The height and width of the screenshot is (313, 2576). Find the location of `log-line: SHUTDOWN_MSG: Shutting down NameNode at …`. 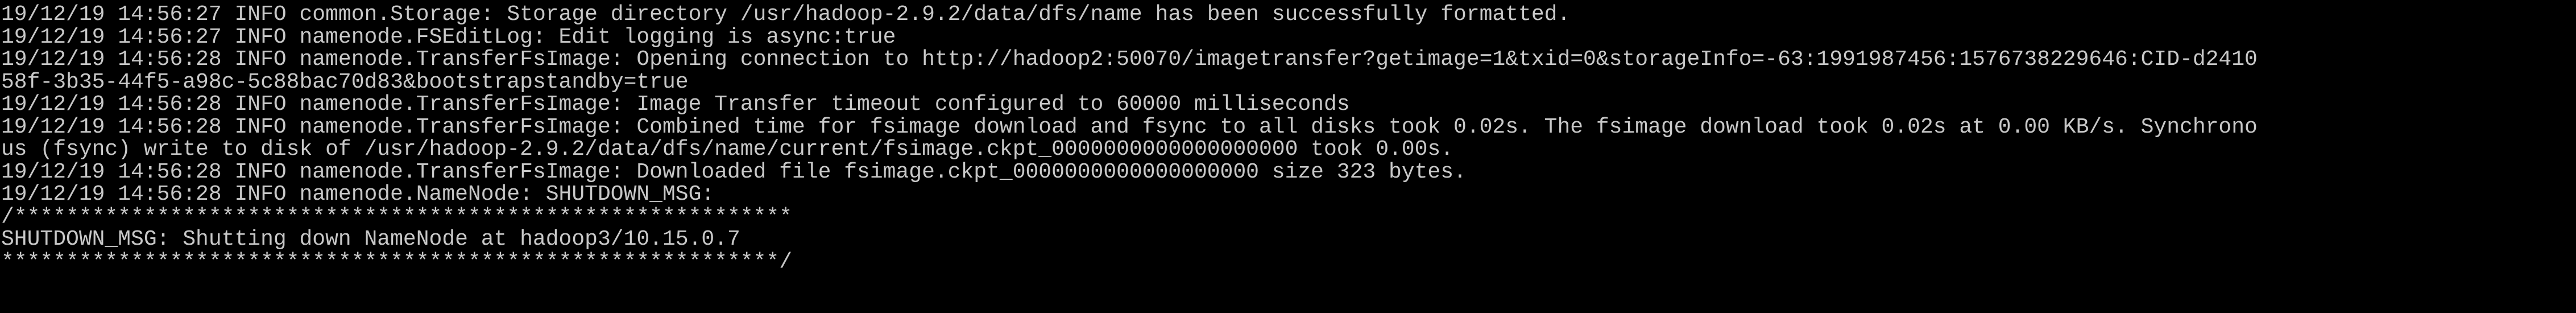

log-line: SHUTDOWN_MSG: Shutting down NameNode at … is located at coordinates (370, 239).